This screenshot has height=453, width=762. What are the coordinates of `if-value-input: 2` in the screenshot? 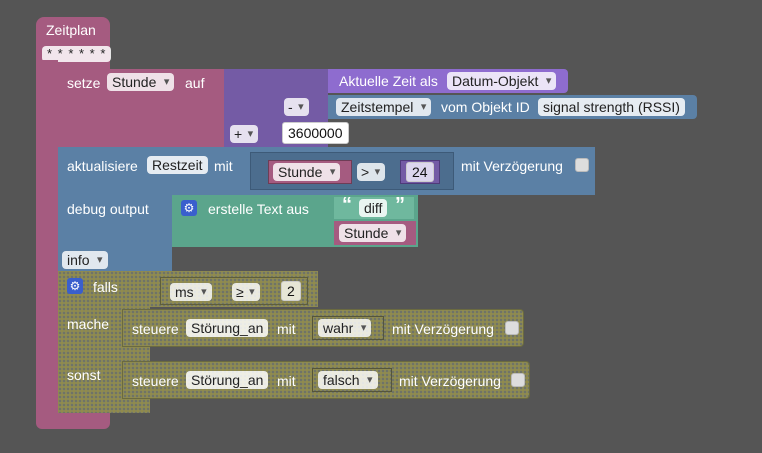 It's located at (291, 291).